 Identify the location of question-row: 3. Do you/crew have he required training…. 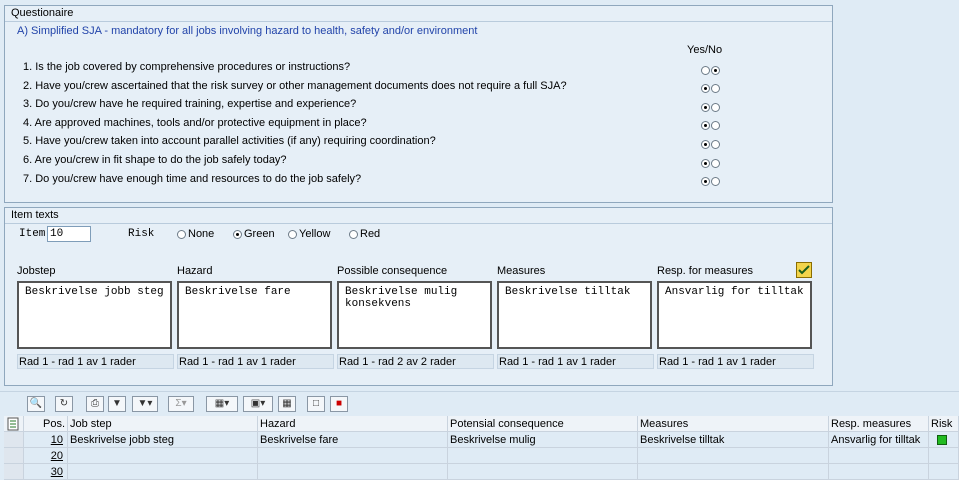
(423, 104).